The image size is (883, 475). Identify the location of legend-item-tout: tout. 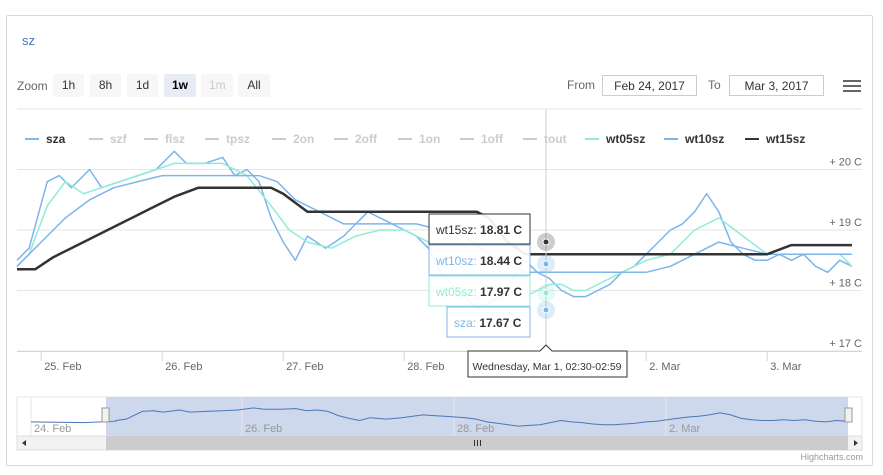
(555, 139).